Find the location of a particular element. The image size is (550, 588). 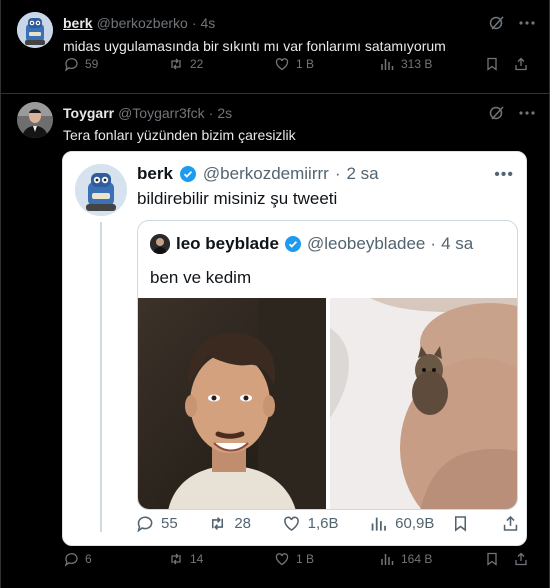

embedded-more-icon: ••• is located at coordinates (504, 174).